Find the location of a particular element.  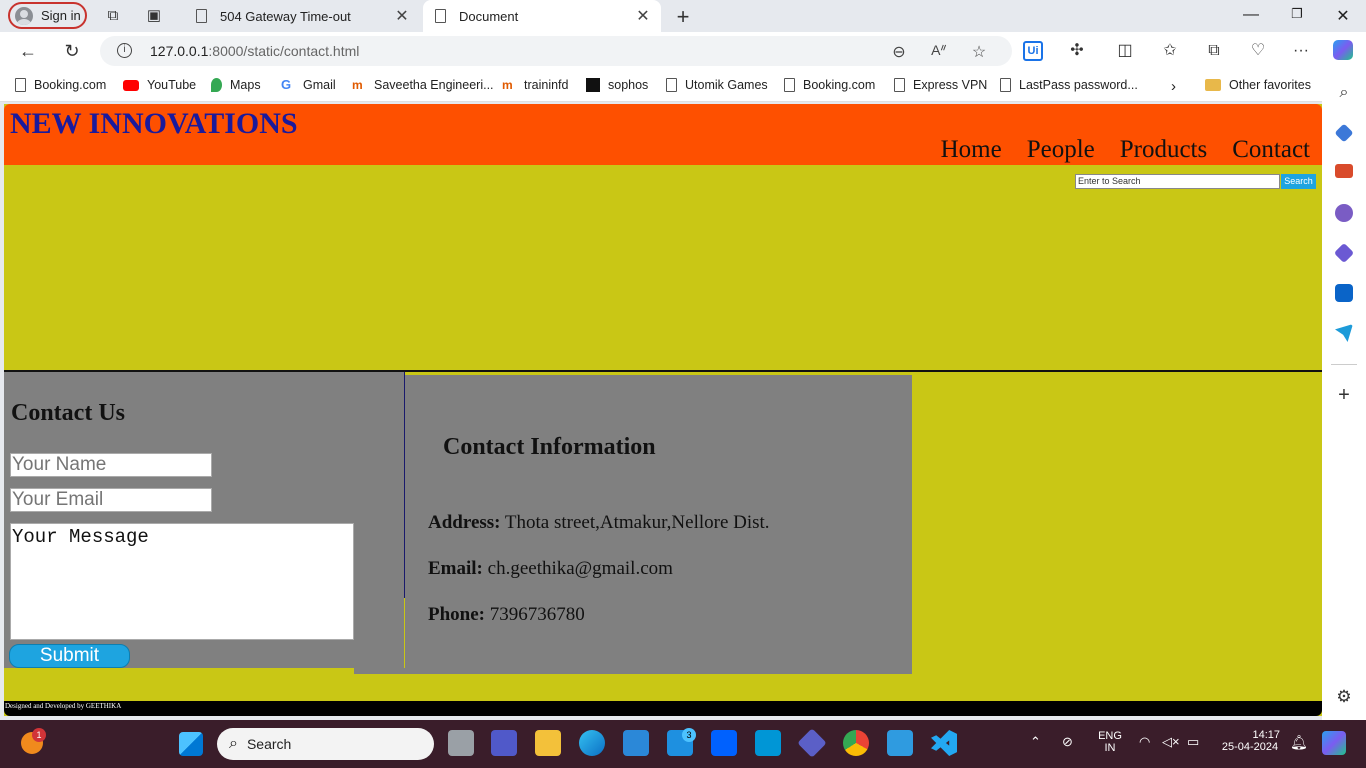

training-icon: m is located at coordinates (507, 85).